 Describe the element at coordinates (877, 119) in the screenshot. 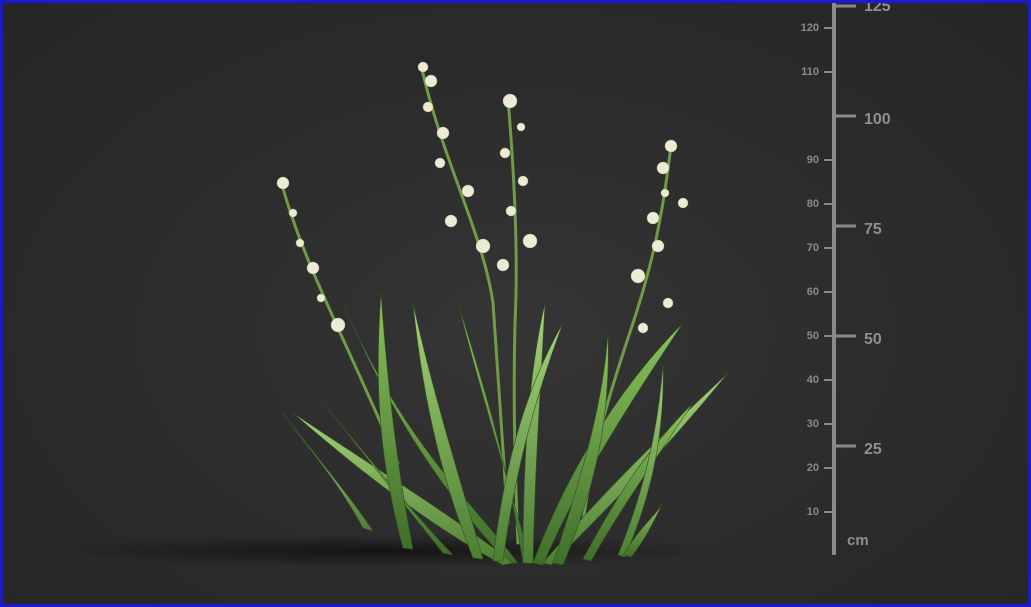

I see `major-label-100: 100` at that location.